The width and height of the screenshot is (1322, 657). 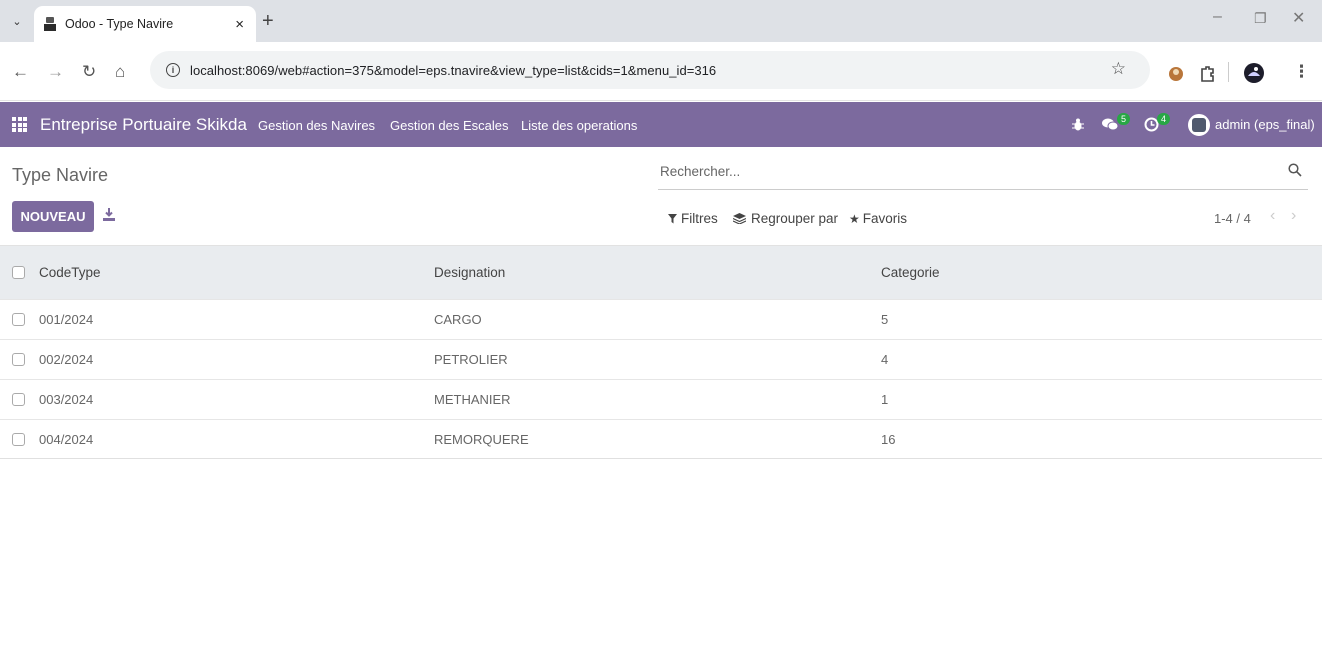 I want to click on pager-value: 1-4 / 4, so click(x=1232, y=218).